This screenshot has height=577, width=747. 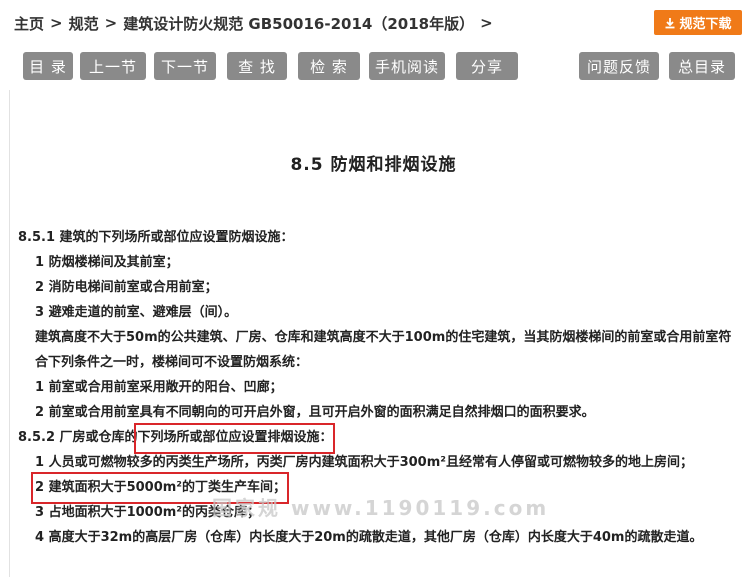 What do you see at coordinates (29, 23) in the screenshot?
I see `breadcrumb-home-link: 主页` at bounding box center [29, 23].